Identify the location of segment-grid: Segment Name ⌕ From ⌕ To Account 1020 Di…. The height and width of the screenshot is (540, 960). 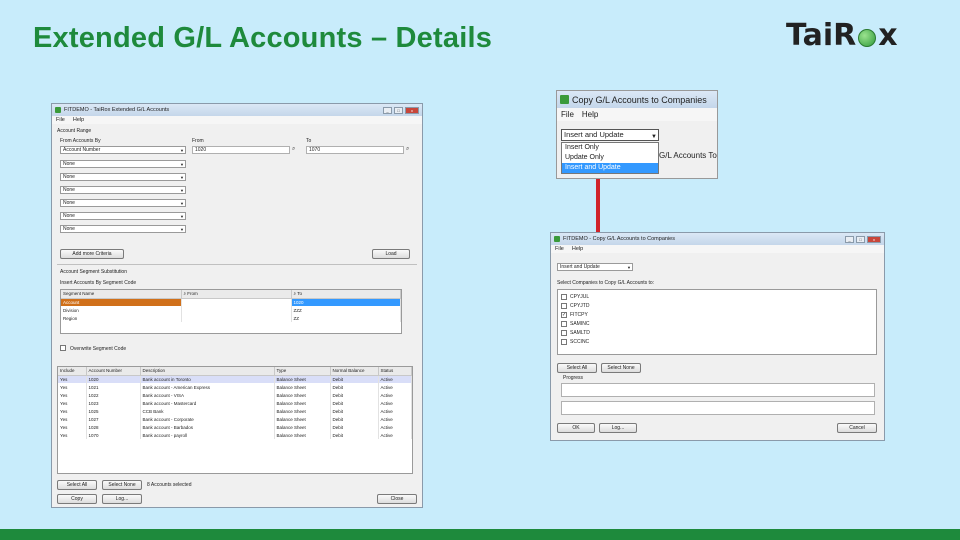
(231, 311).